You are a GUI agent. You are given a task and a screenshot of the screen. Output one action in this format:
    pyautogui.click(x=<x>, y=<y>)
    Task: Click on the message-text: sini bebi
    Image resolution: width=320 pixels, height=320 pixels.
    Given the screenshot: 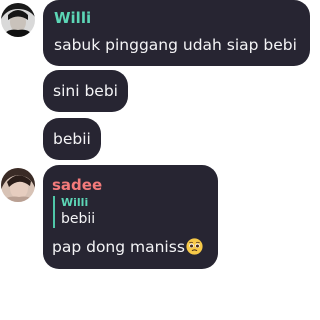 What is the action you would take?
    pyautogui.click(x=85, y=91)
    